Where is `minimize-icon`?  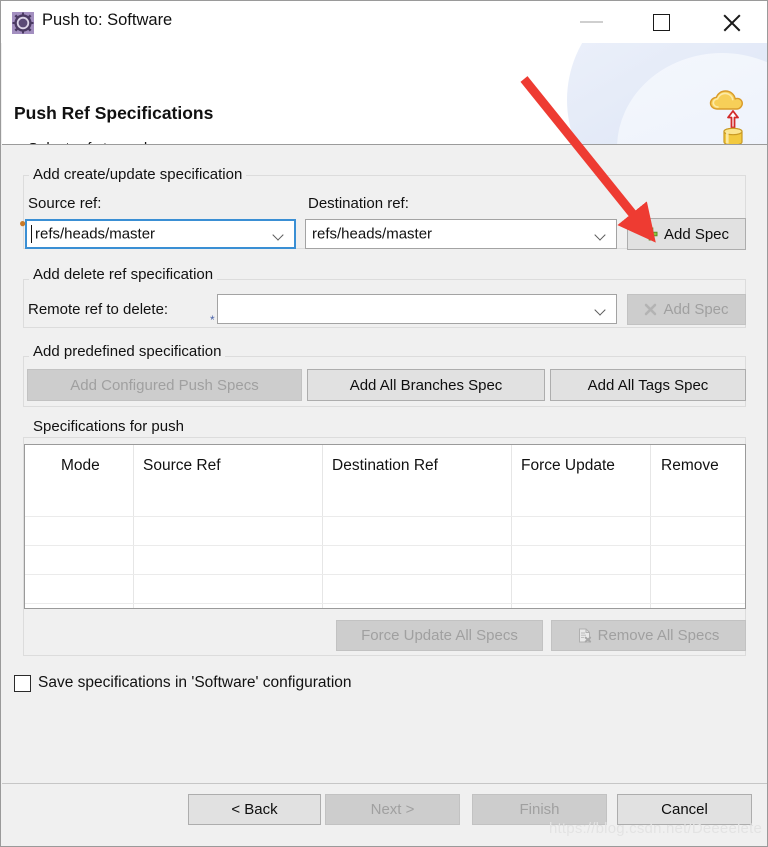 minimize-icon is located at coordinates (591, 22).